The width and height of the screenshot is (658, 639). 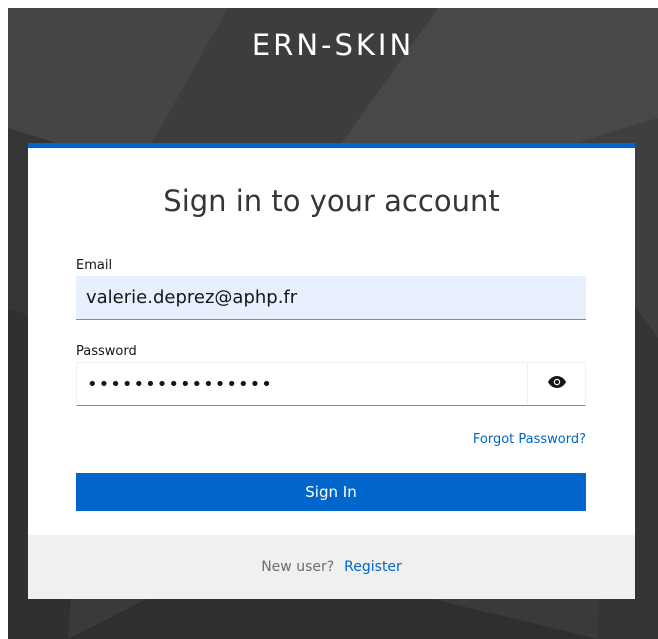 What do you see at coordinates (106, 351) in the screenshot?
I see `password-label: Password` at bounding box center [106, 351].